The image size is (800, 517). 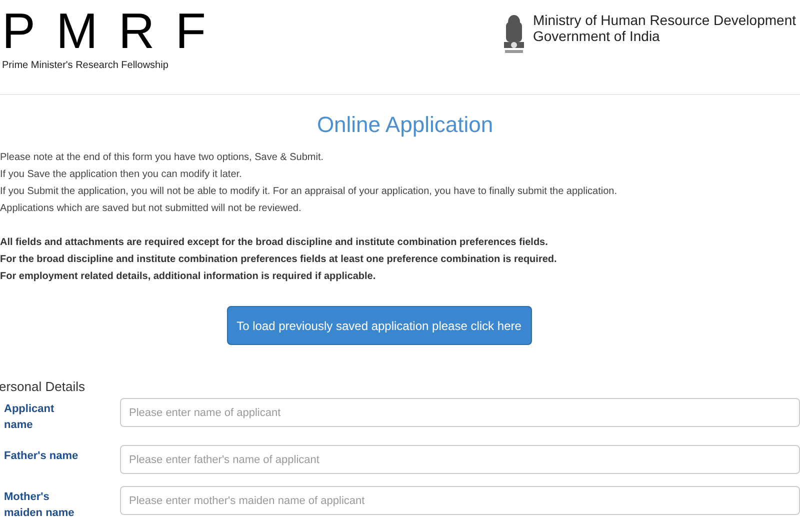 I want to click on logo-subtitle: Prime Minister's Research Fellowship, so click(x=86, y=66).